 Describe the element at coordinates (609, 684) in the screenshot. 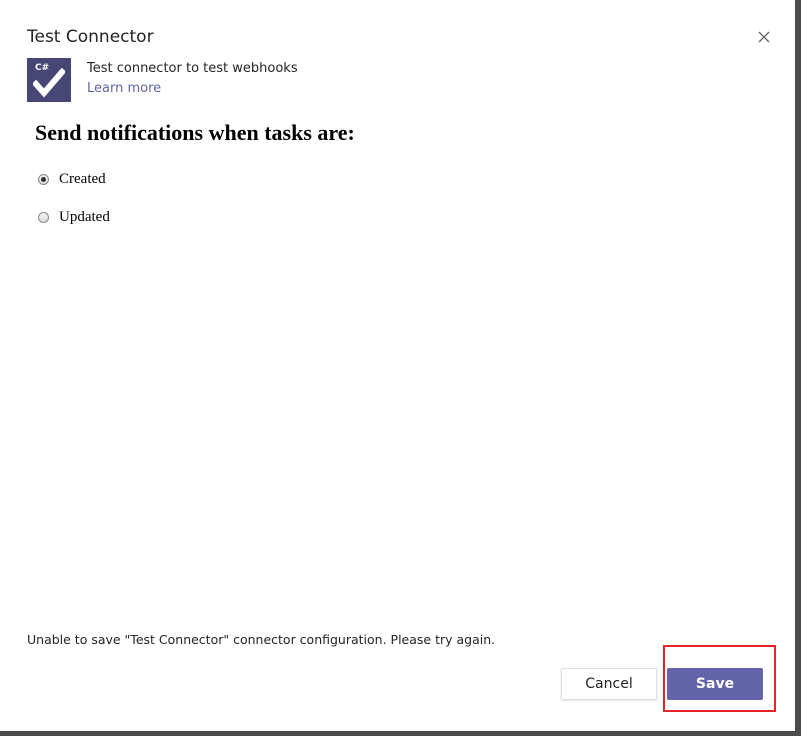

I see `cancel-button: Cancel` at that location.